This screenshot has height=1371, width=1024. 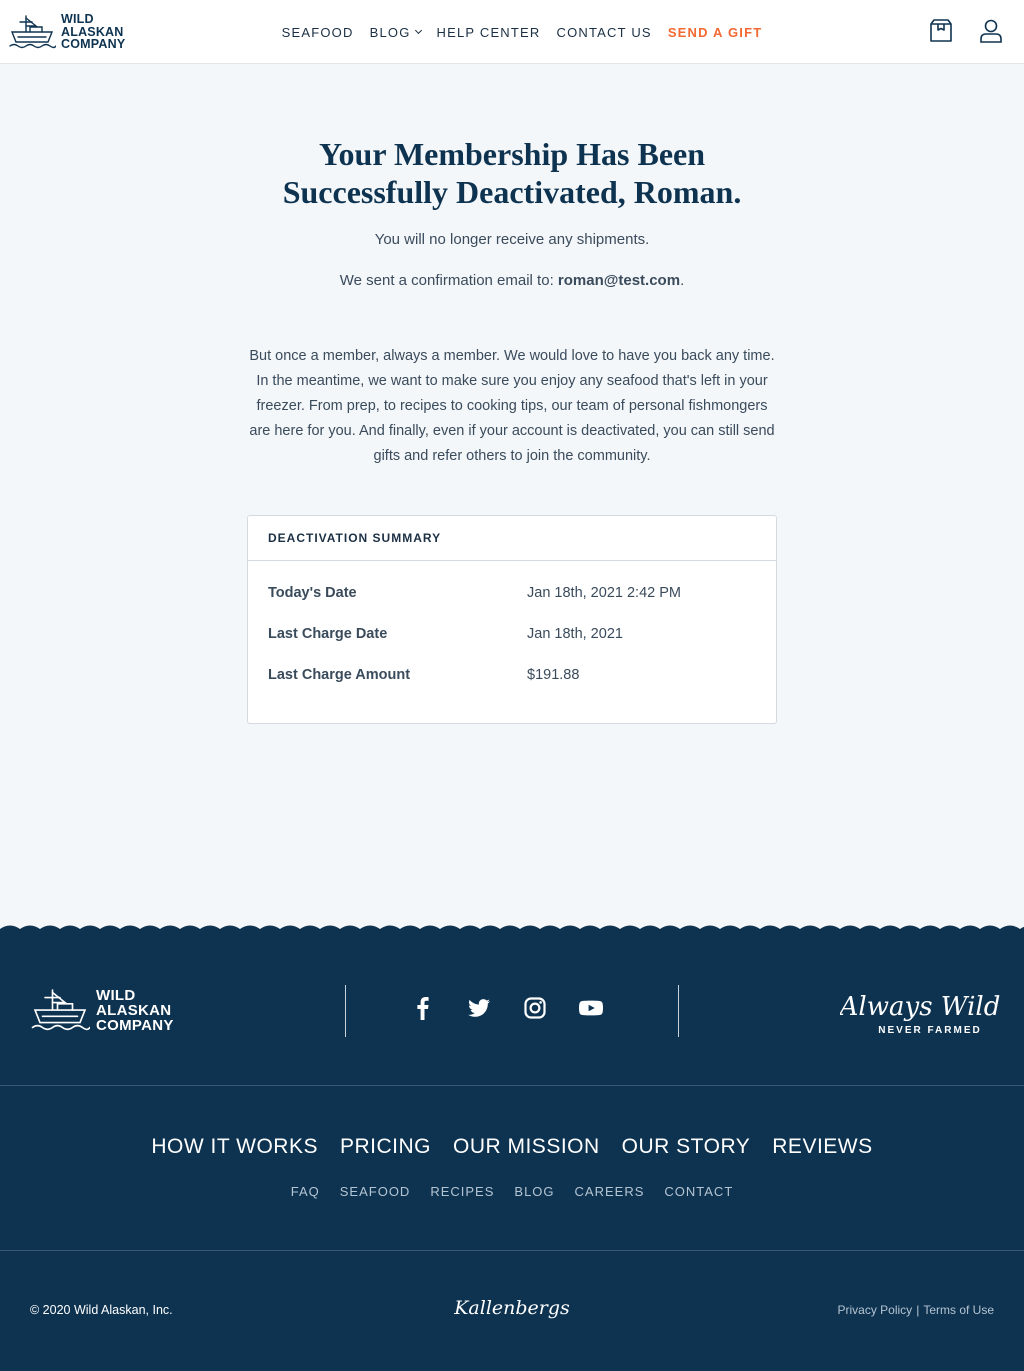 I want to click on footer-logo-wordmark: WILD ALASKAN COMPANY, so click(x=135, y=1010).